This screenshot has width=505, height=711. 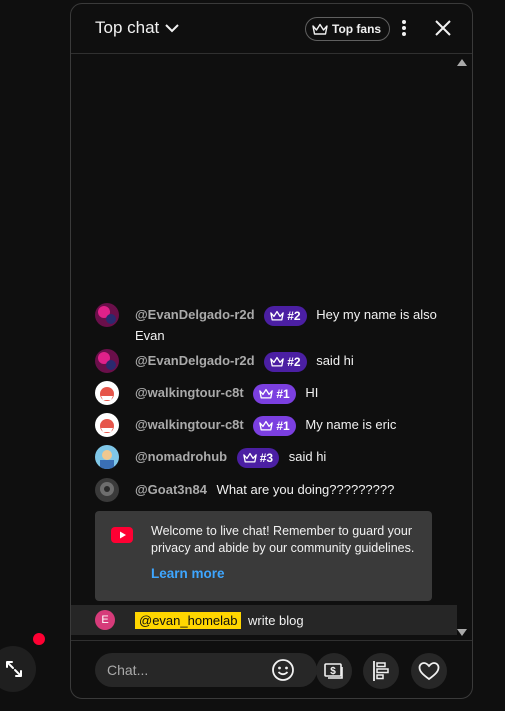 I want to click on heart-reaction-button, so click(x=429, y=671).